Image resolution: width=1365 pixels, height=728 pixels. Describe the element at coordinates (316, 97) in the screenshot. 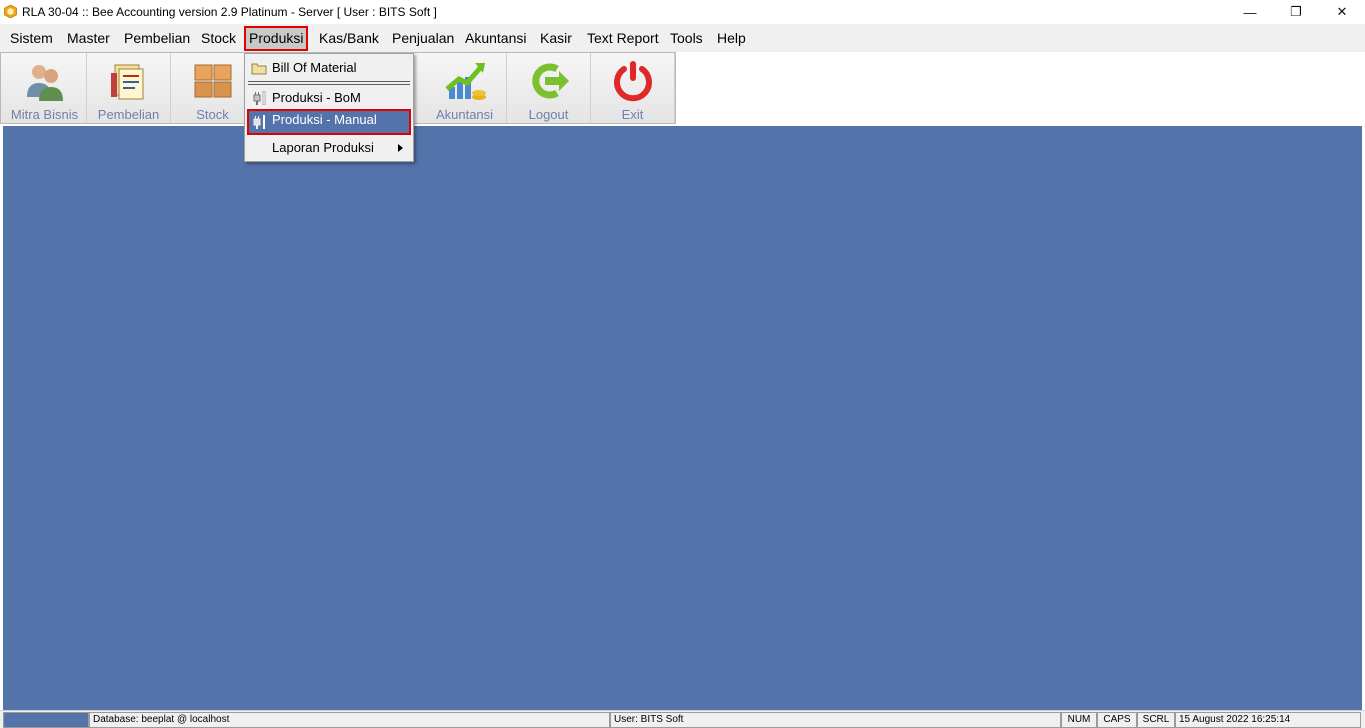

I see `produksi-bom-label: Produksi - BoM` at that location.